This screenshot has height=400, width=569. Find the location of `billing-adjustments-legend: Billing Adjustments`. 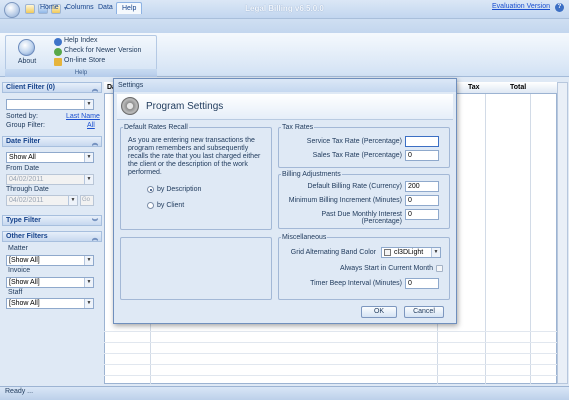

billing-adjustments-legend: Billing Adjustments is located at coordinates (311, 174).